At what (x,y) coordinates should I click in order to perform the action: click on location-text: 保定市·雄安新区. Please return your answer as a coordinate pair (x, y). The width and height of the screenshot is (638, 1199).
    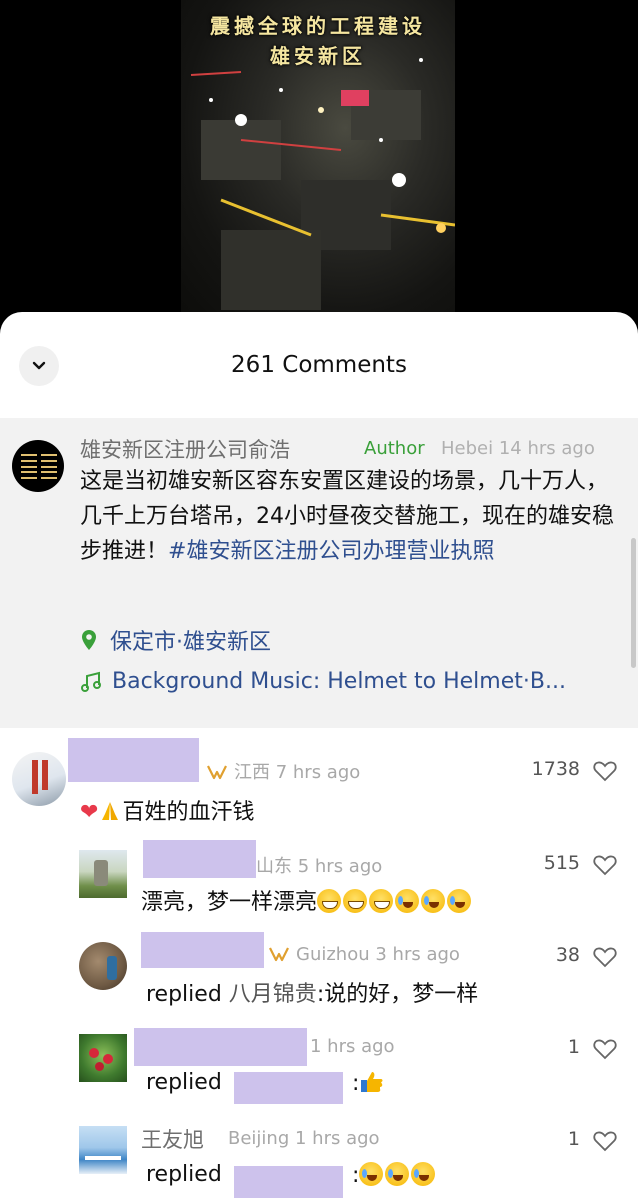
    Looking at the image, I should click on (190, 642).